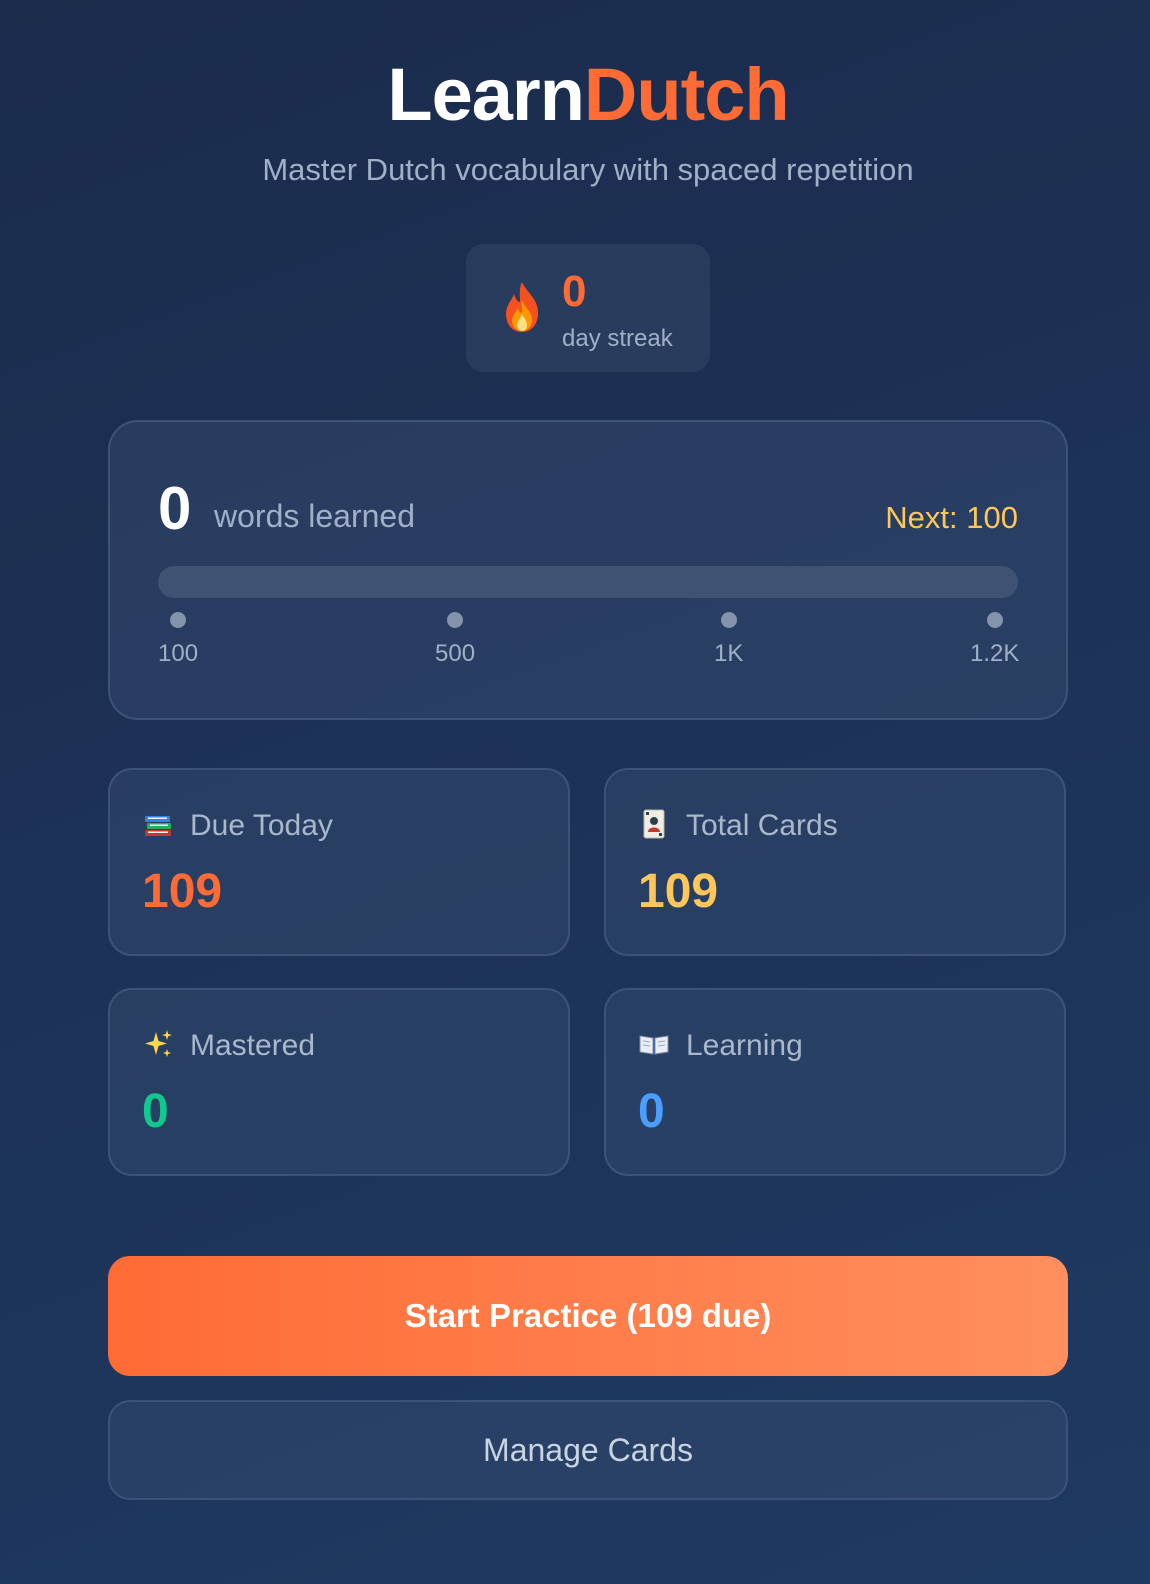 The width and height of the screenshot is (1150, 1584). I want to click on open-book-icon, so click(654, 1045).